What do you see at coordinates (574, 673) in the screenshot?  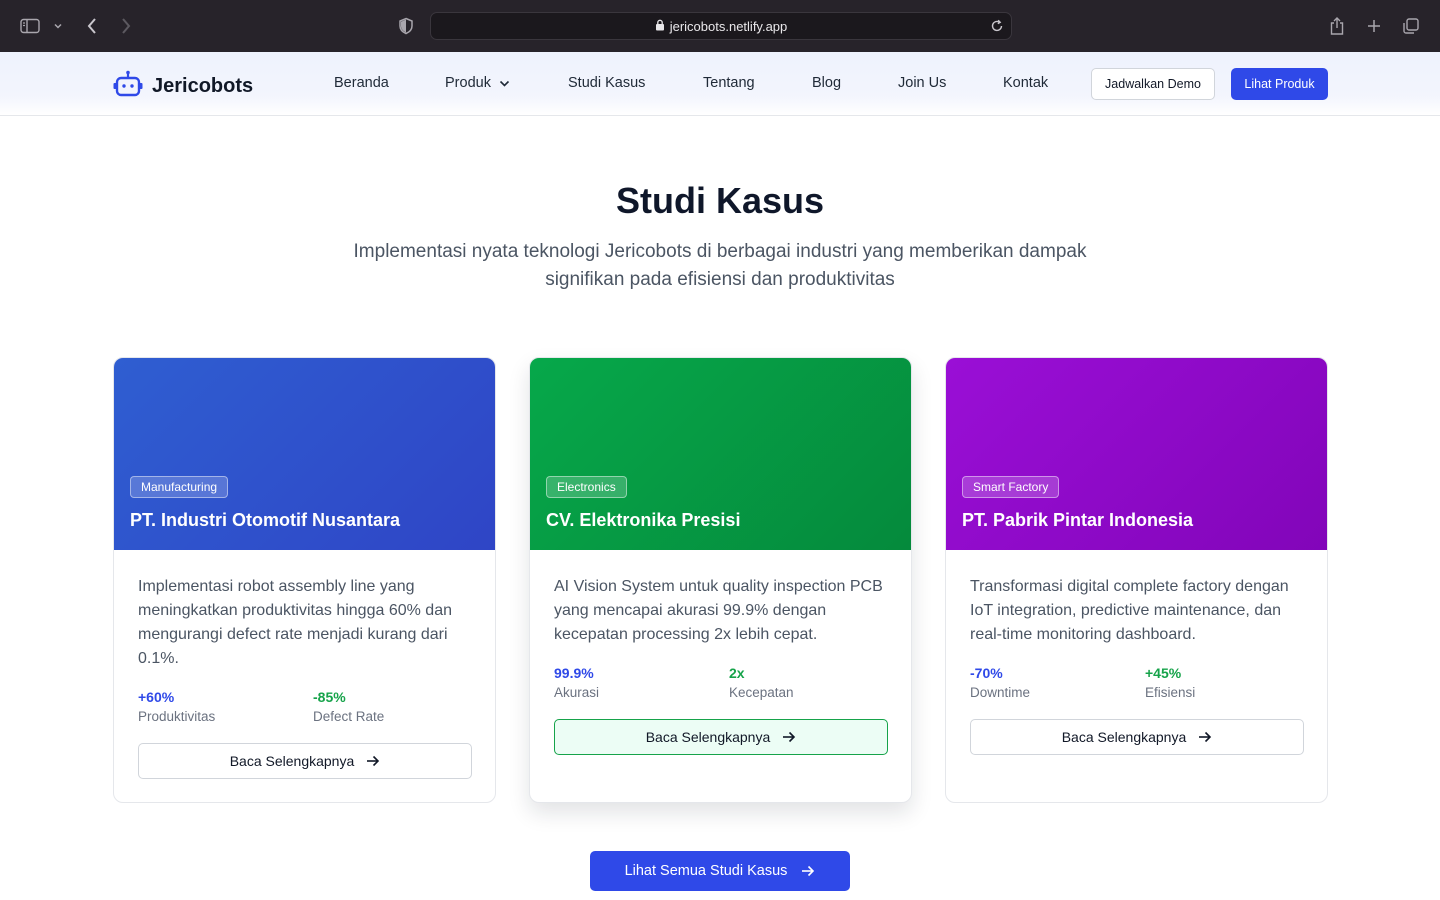 I see `stat-value: 99.9%` at bounding box center [574, 673].